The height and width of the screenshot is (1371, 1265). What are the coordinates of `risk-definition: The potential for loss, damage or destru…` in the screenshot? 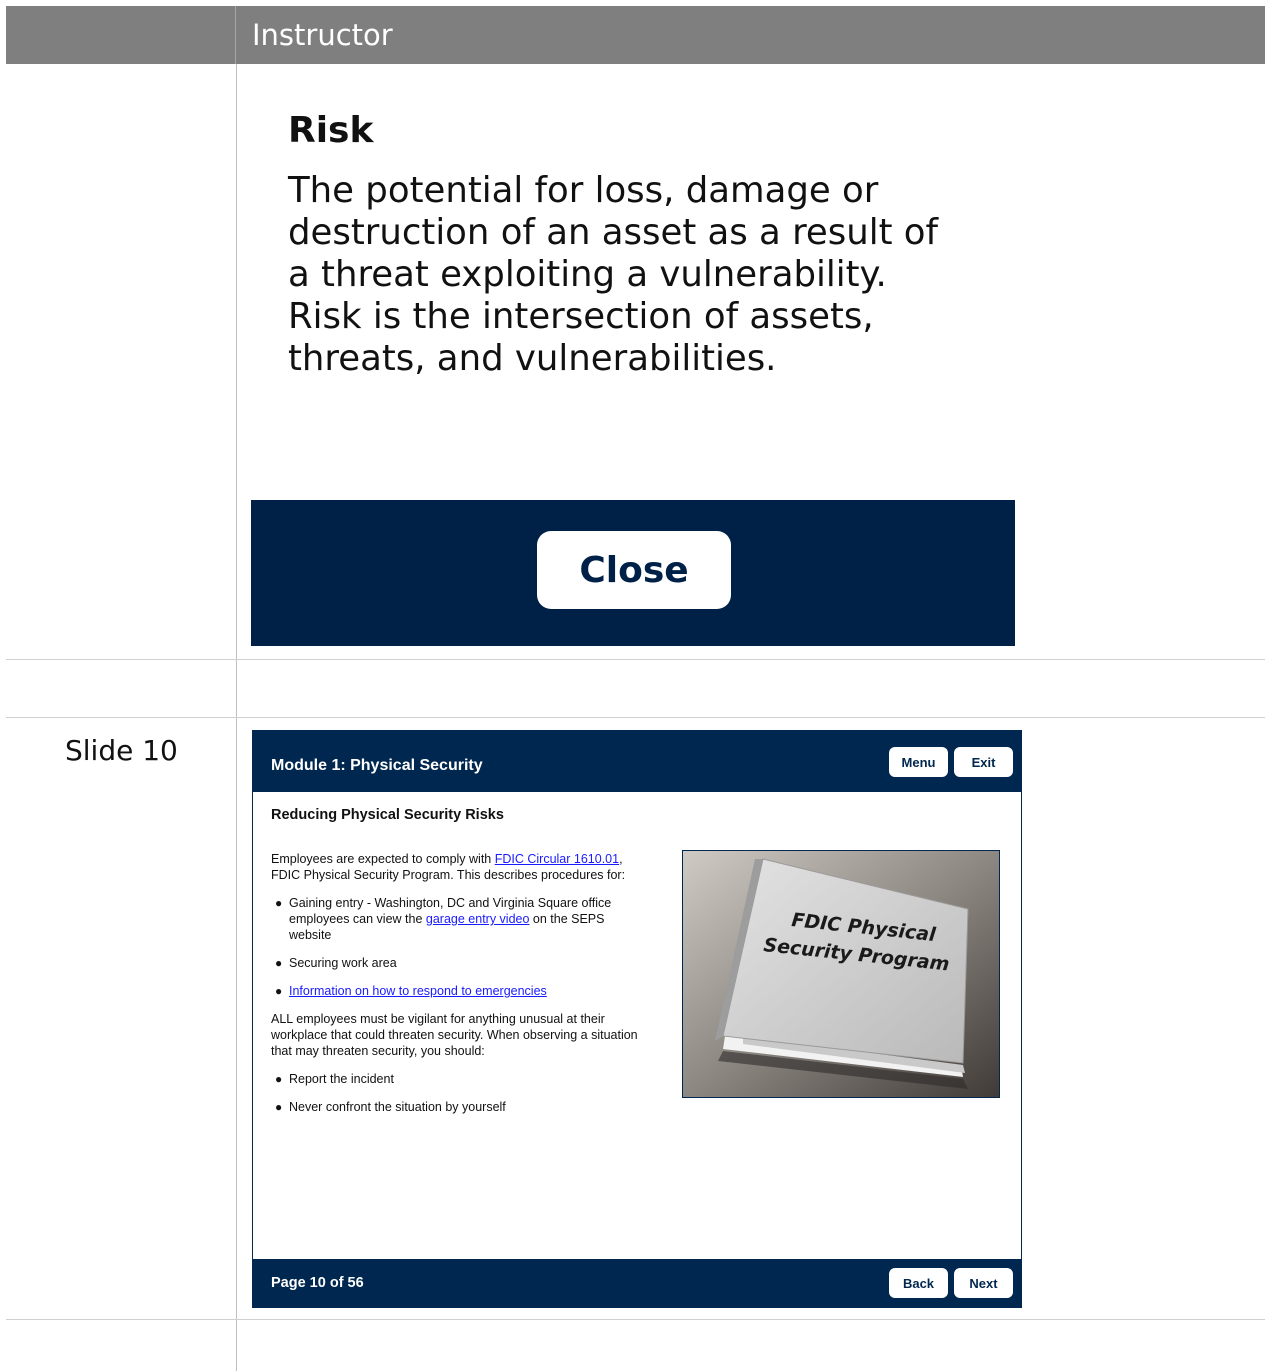 It's located at (613, 274).